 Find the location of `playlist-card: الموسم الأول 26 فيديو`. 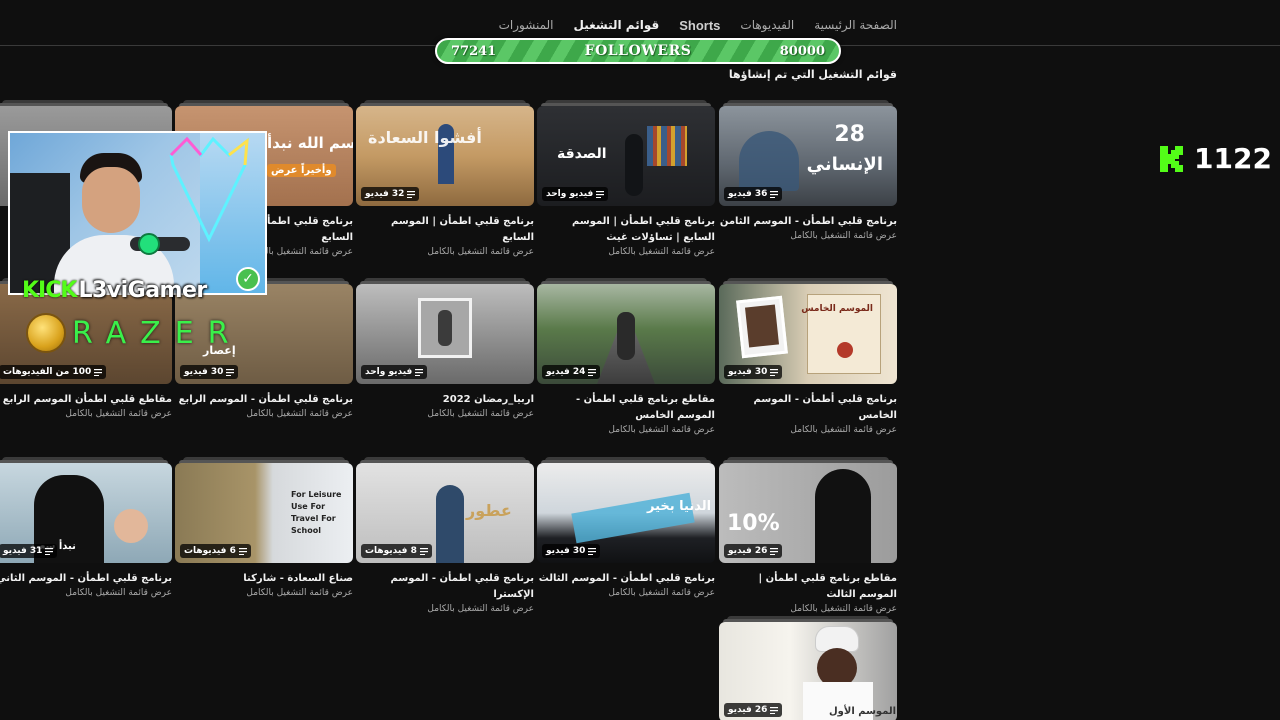

playlist-card: الموسم الأول 26 فيديو is located at coordinates (808, 668).